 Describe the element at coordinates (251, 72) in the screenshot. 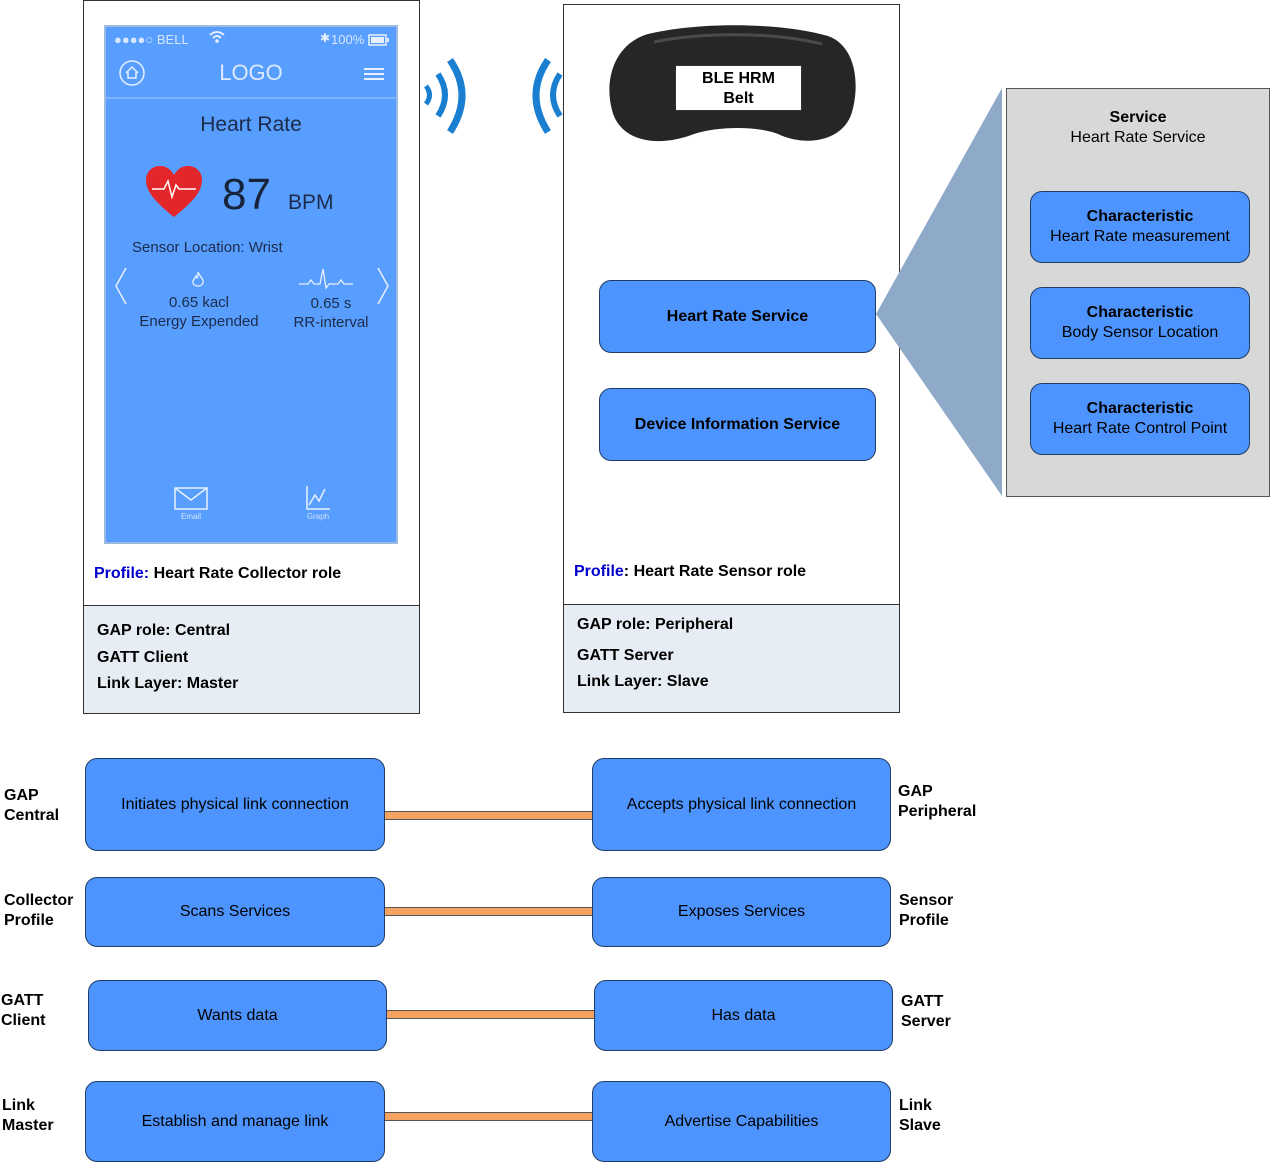

I see `app-logo: LOGO` at that location.